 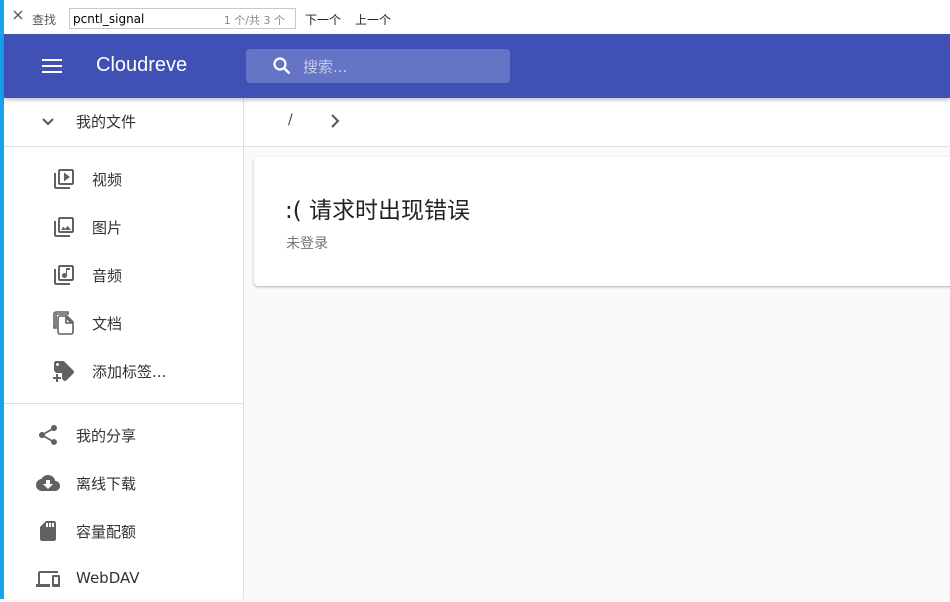 What do you see at coordinates (63, 372) in the screenshot?
I see `add-tag-icon` at bounding box center [63, 372].